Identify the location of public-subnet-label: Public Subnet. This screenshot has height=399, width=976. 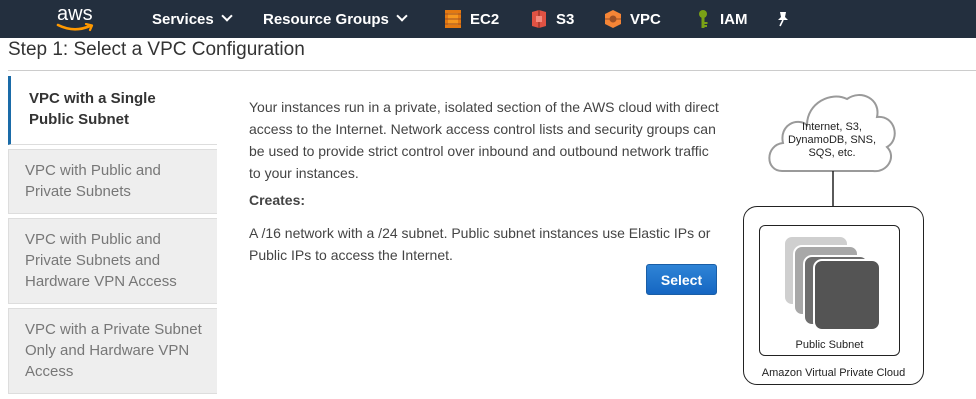
(829, 345).